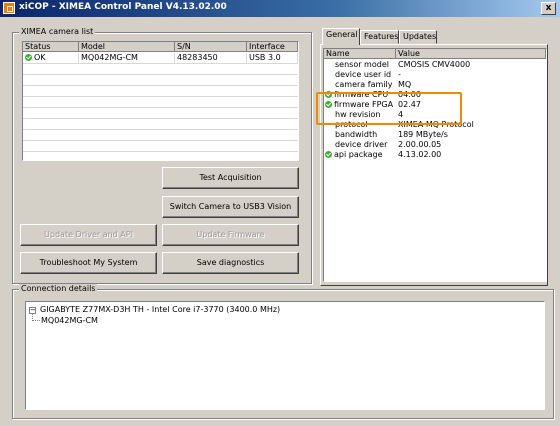 This screenshot has height=426, width=560. I want to click on tab-features: Features, so click(379, 37).